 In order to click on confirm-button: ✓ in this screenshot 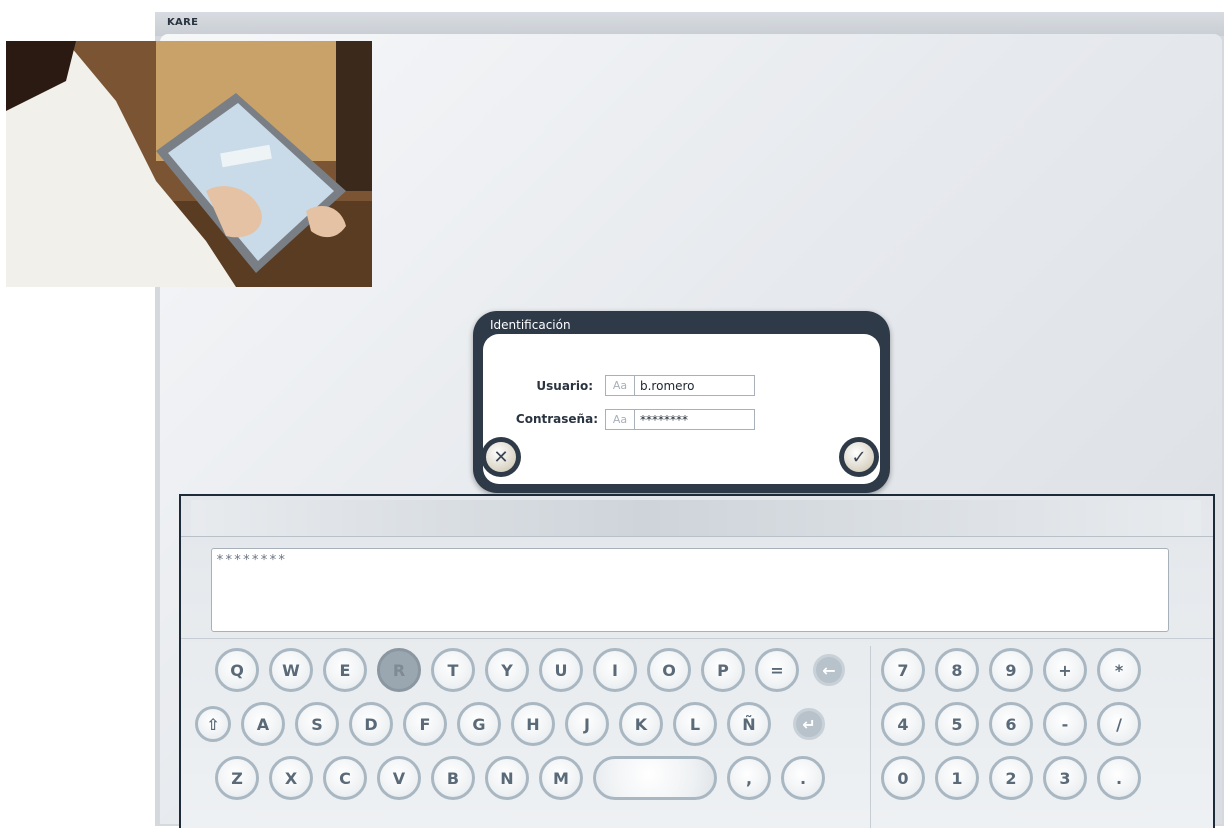, I will do `click(859, 457)`.